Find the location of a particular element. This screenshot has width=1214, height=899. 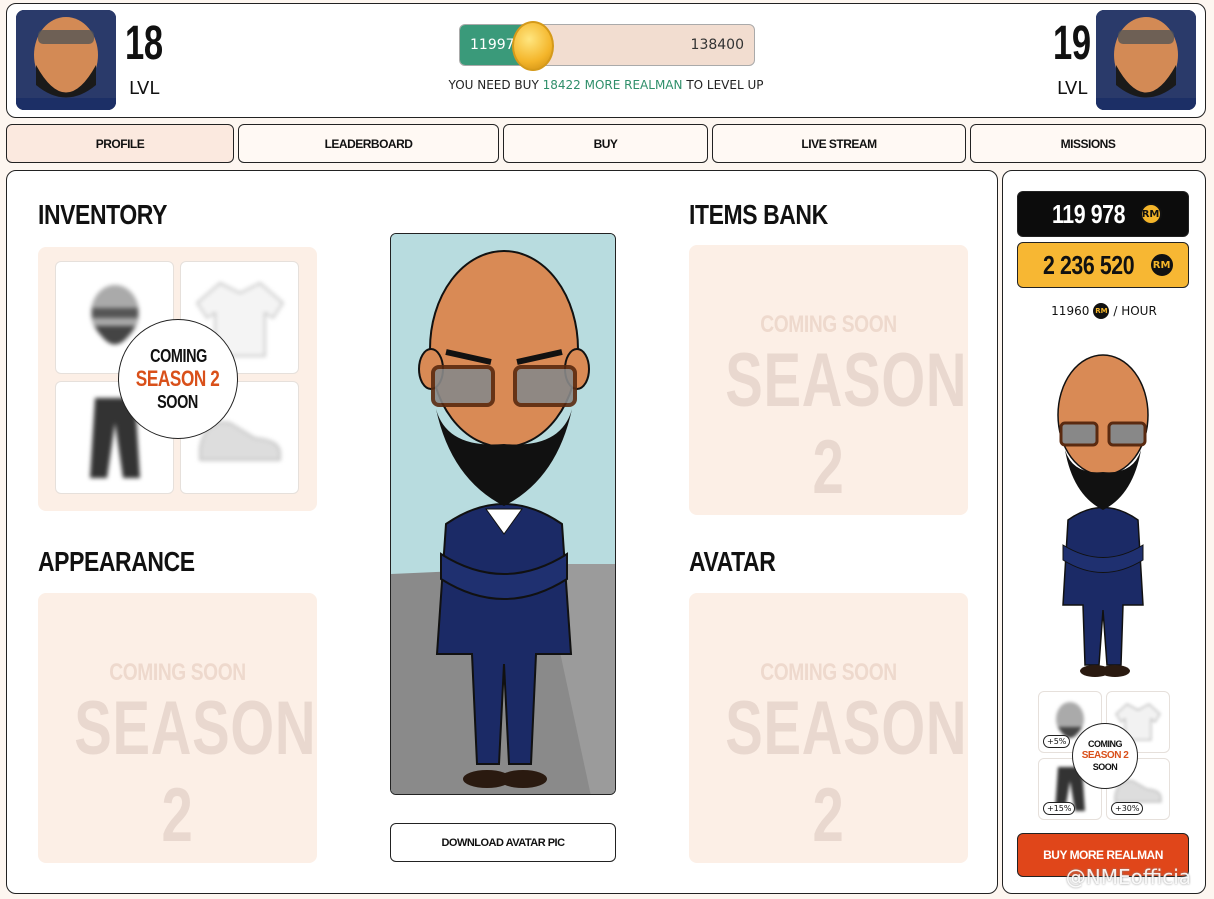

levelup-prefix: YOU NEED BUY is located at coordinates (493, 85).